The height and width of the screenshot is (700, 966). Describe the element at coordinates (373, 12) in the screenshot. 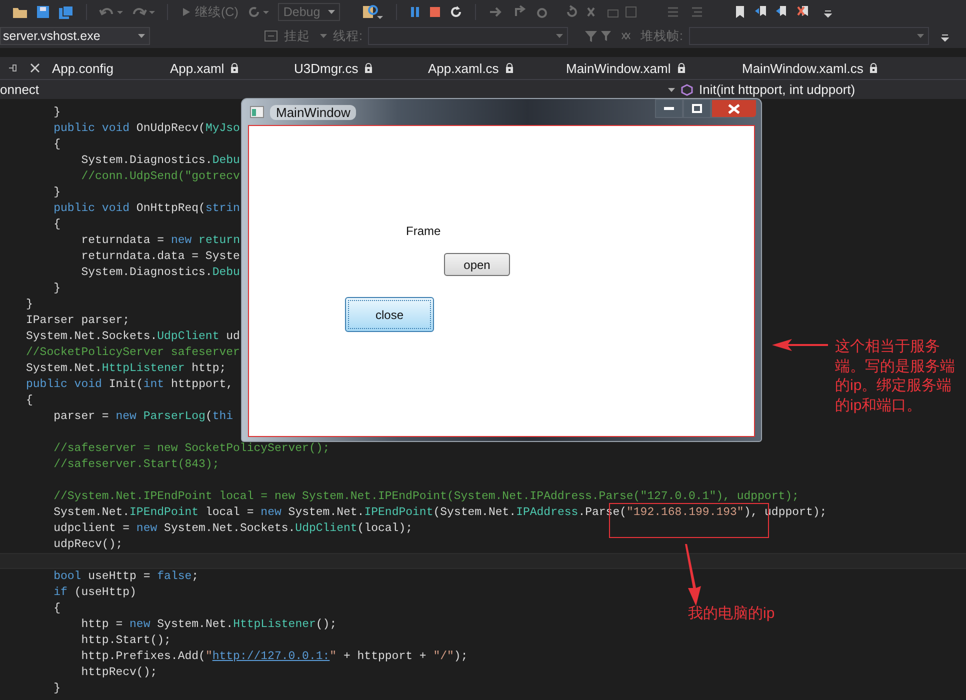

I see `find-icon` at that location.